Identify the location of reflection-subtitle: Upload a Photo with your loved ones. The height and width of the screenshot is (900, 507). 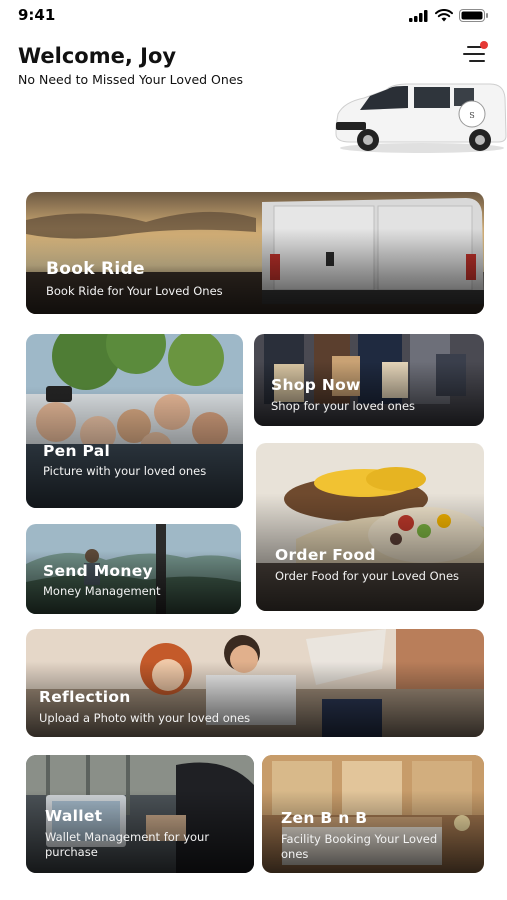
(145, 718).